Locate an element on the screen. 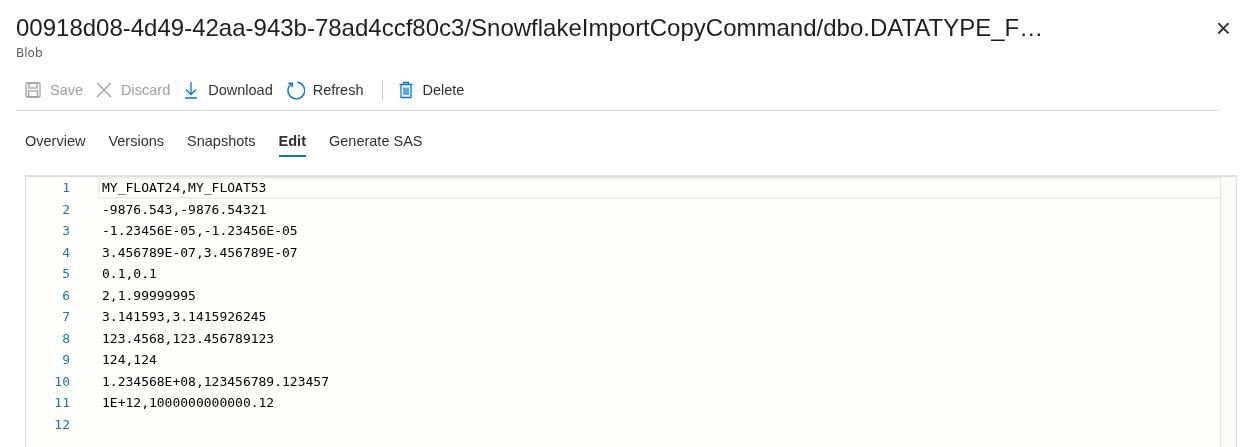  line-number: 11 is located at coordinates (61, 403).